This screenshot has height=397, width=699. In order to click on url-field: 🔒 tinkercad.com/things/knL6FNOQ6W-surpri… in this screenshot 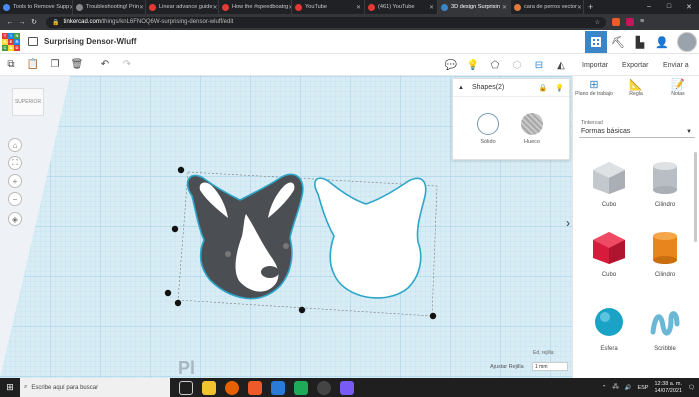, I will do `click(326, 22)`.